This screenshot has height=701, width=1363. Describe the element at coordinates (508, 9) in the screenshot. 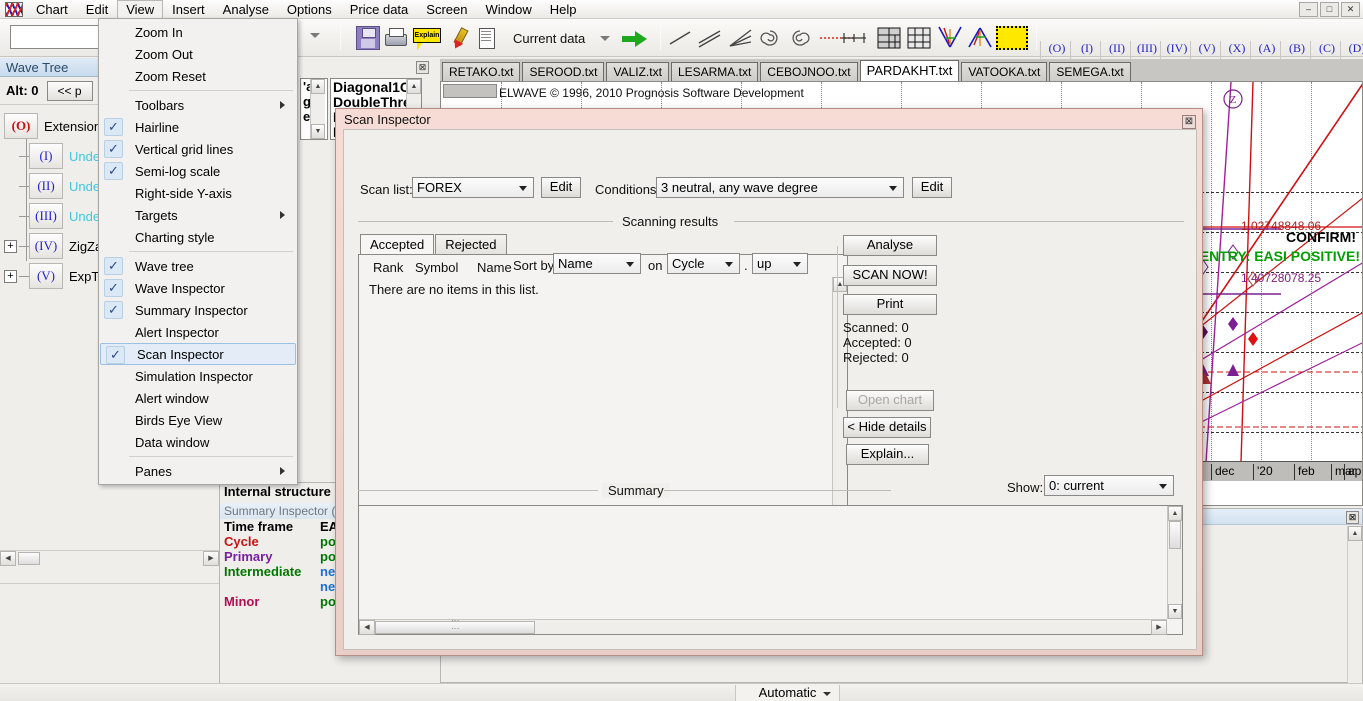

I see `menu-window: Window` at that location.